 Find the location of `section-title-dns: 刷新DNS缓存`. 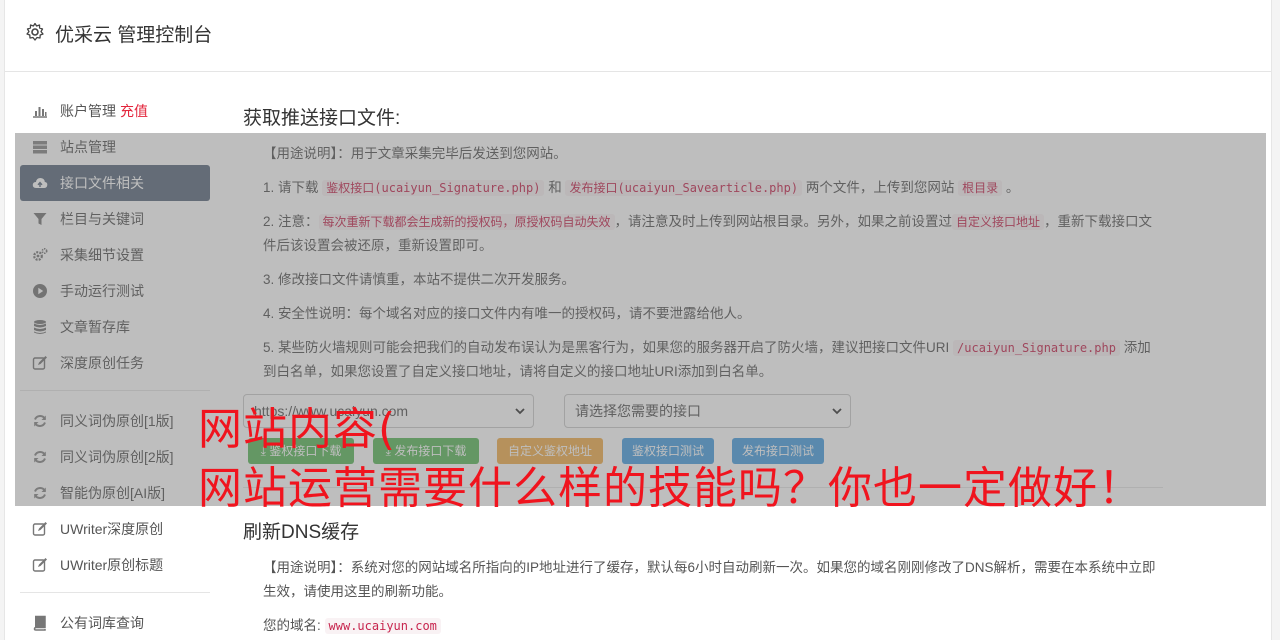

section-title-dns: 刷新DNS缓存 is located at coordinates (301, 532).